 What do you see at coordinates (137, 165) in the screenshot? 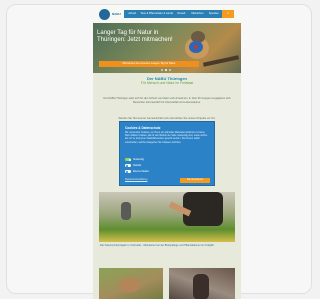
I see `cookie-option-label: Statistik` at bounding box center [137, 165].